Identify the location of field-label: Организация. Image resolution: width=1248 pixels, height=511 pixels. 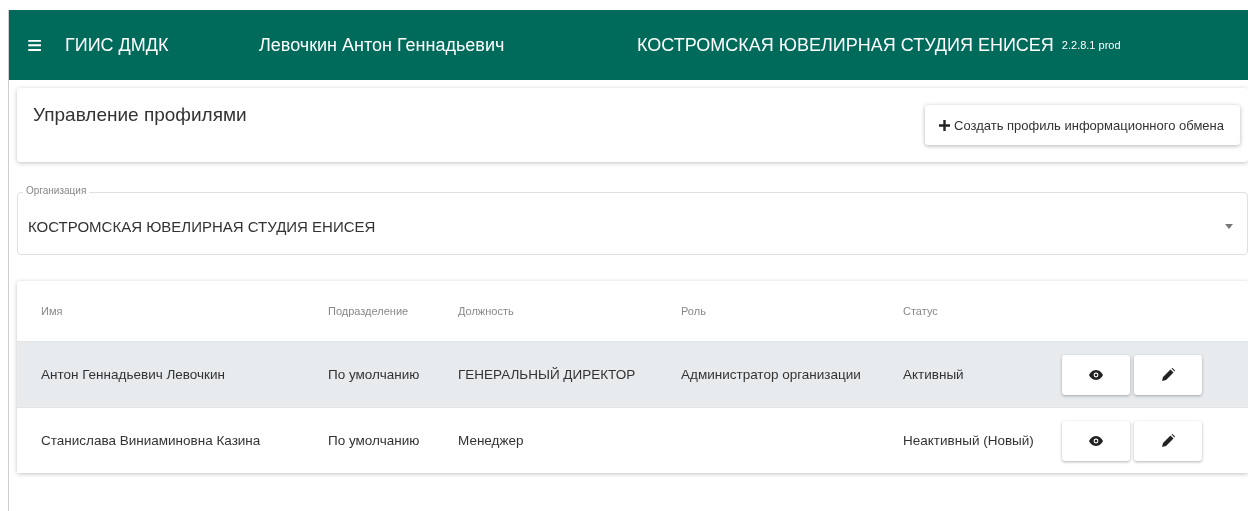
(56, 190).